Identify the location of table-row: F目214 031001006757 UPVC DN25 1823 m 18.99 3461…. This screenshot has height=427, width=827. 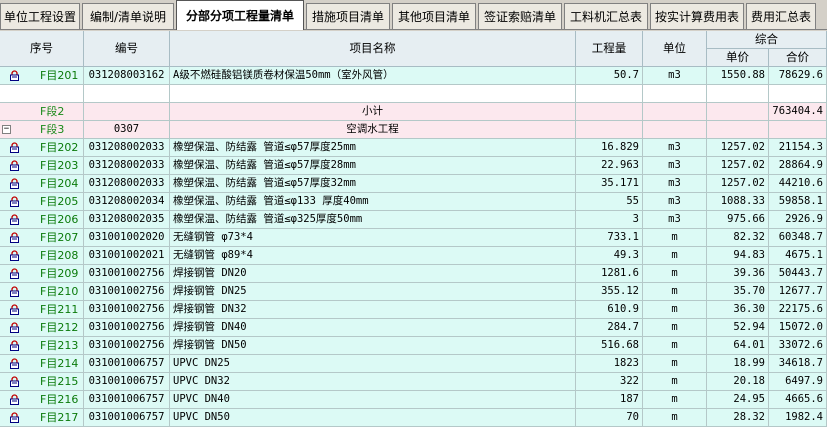
(413, 364).